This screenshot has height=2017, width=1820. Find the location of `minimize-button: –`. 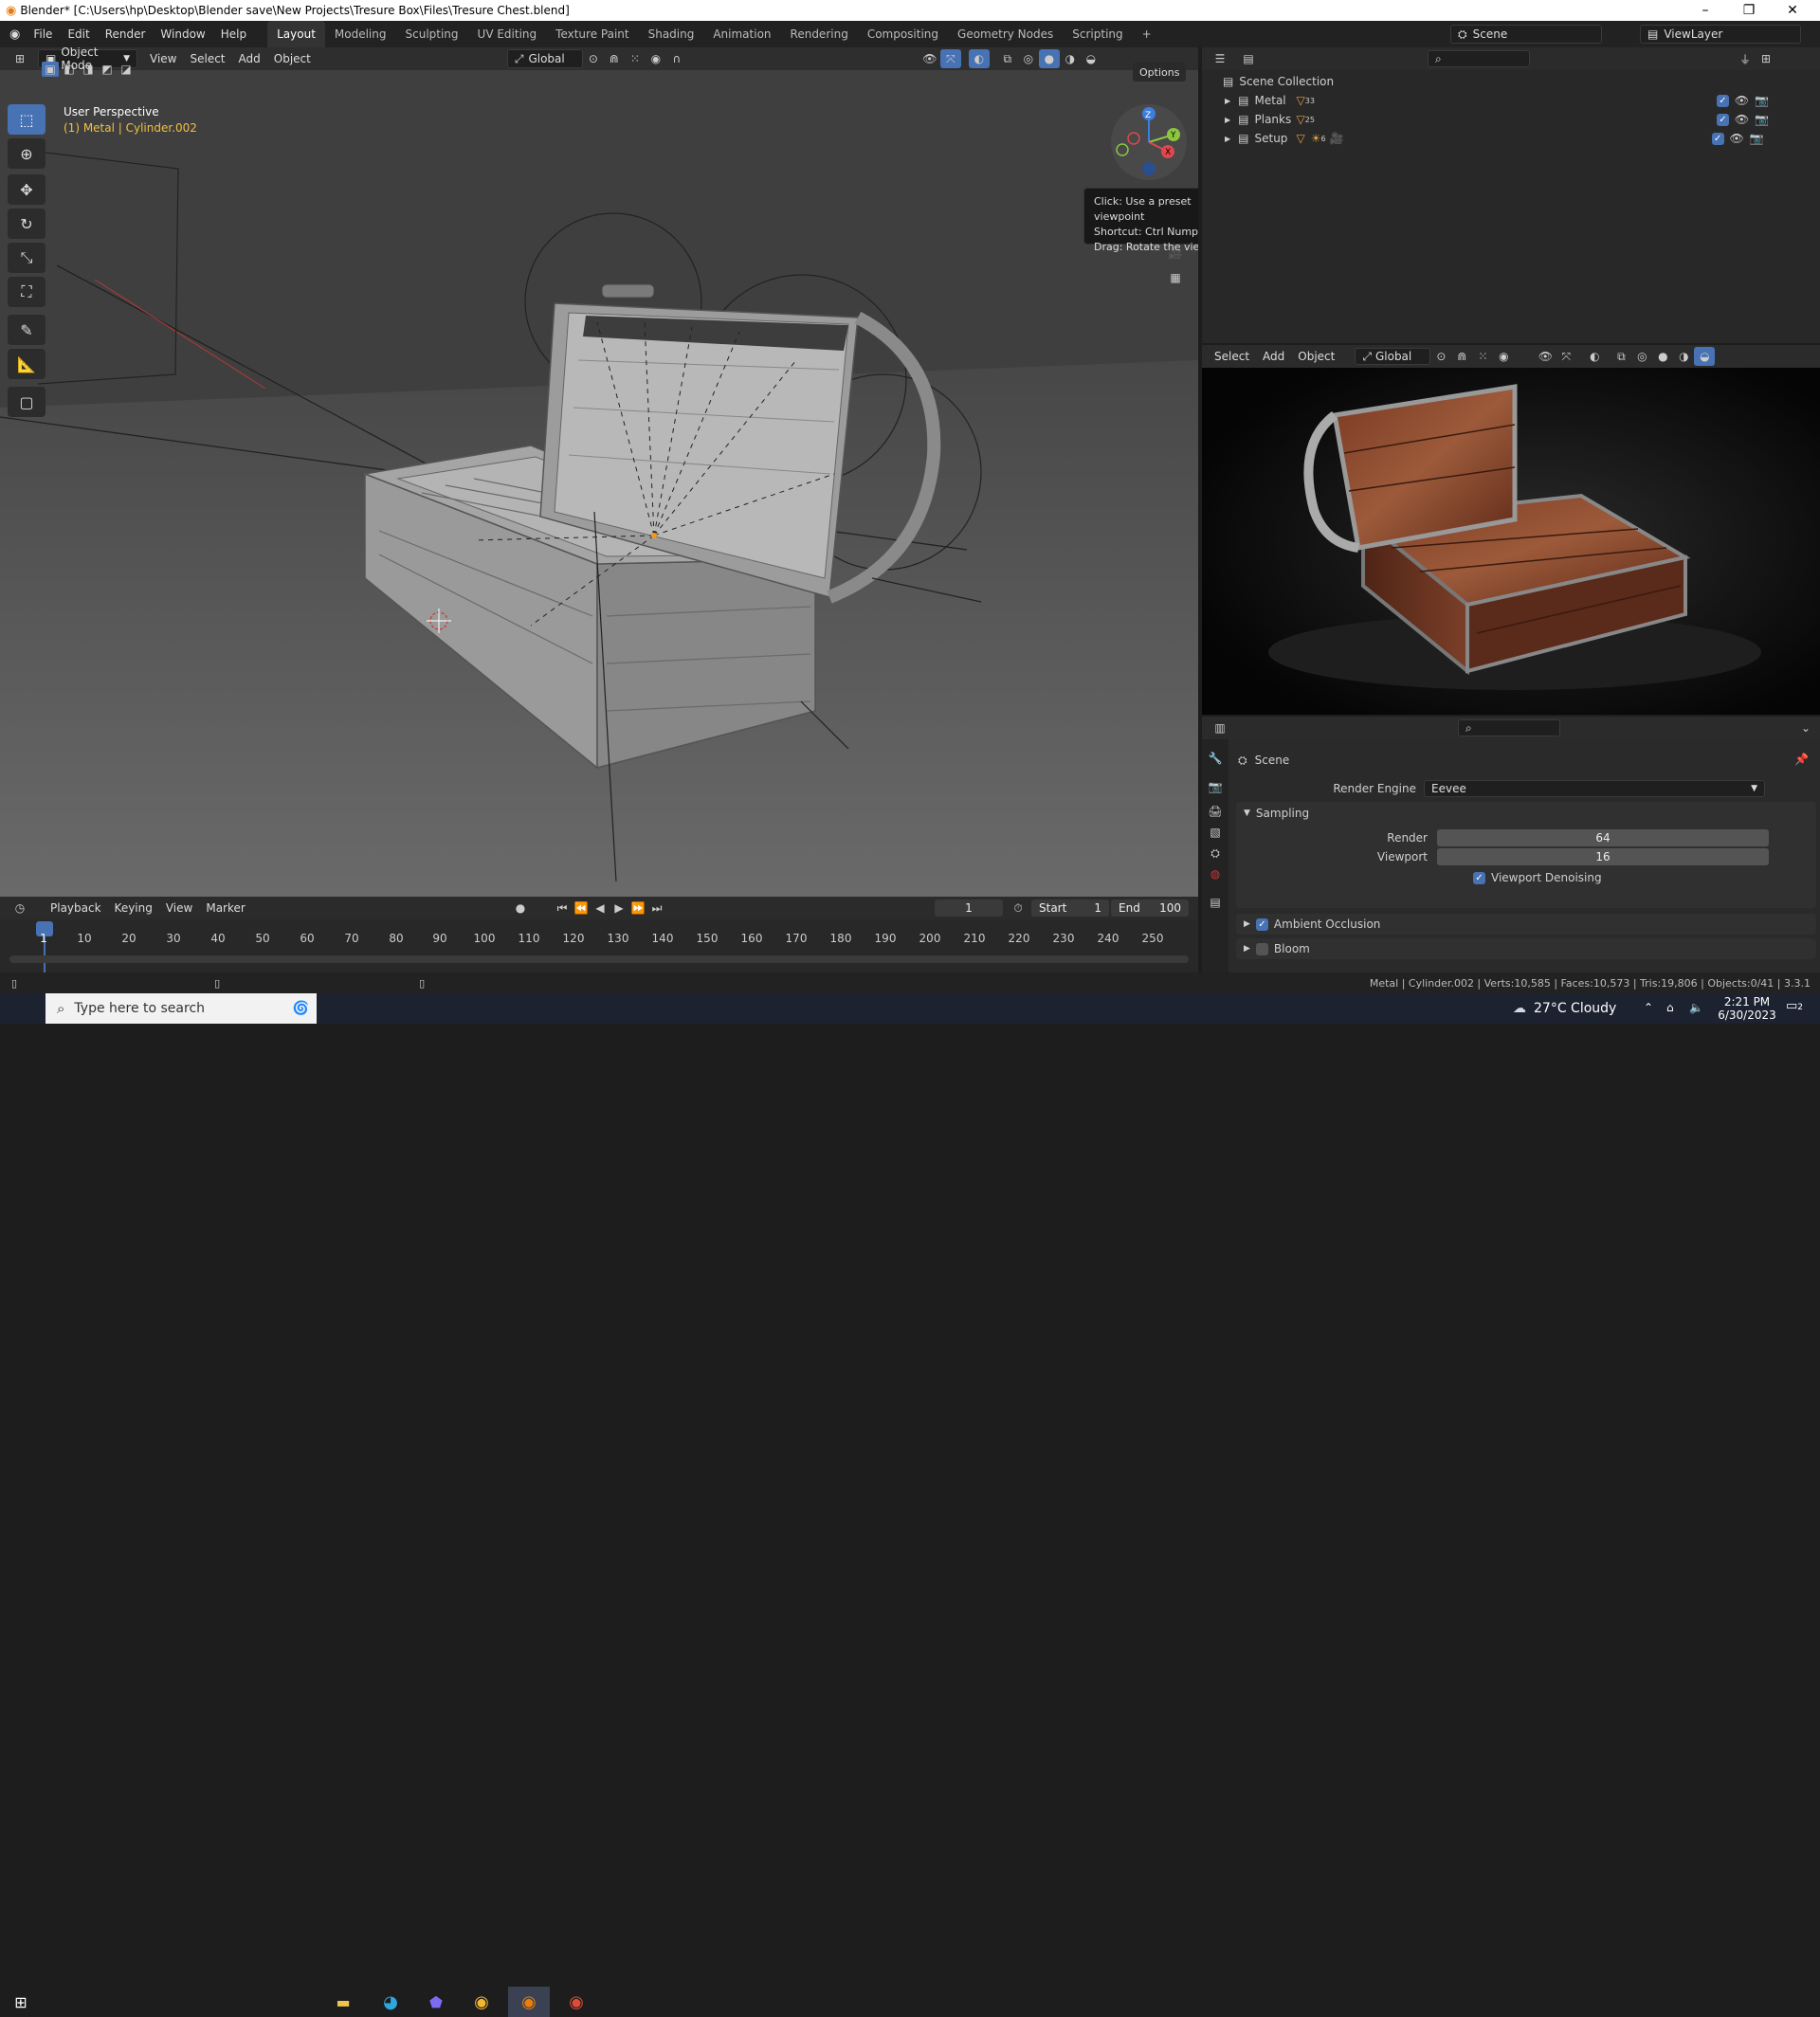

minimize-button: – is located at coordinates (1705, 10).